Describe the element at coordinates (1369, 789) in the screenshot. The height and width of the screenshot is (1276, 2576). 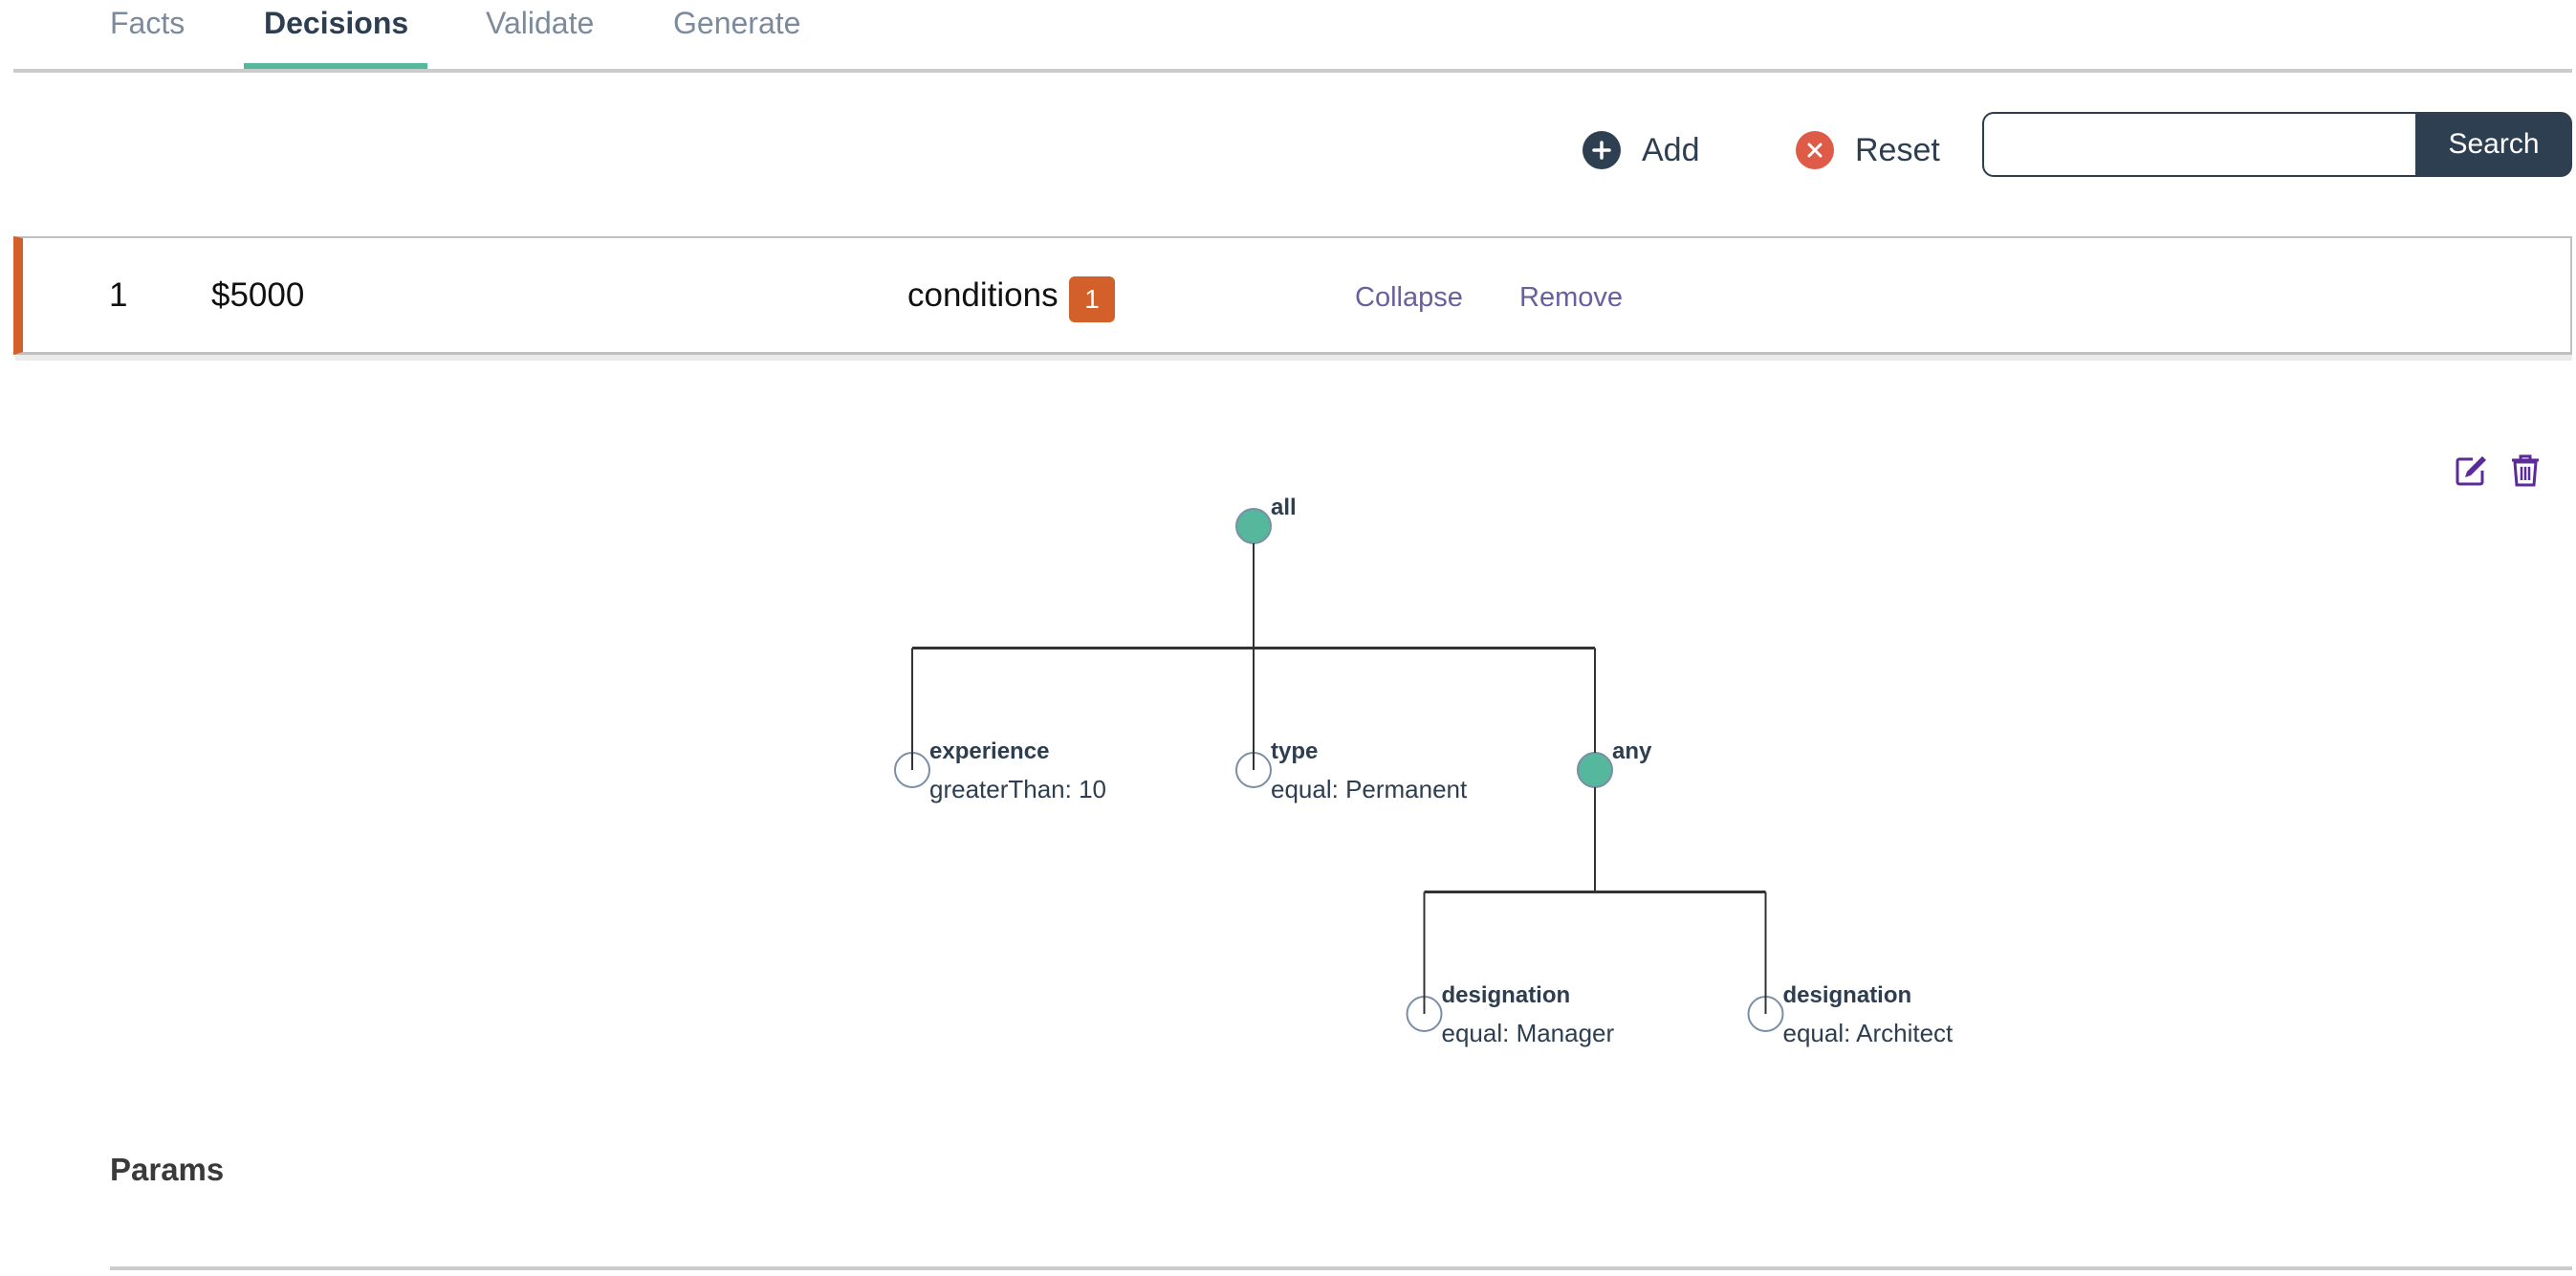
I see `node-condition-label: equal: Permanent` at that location.